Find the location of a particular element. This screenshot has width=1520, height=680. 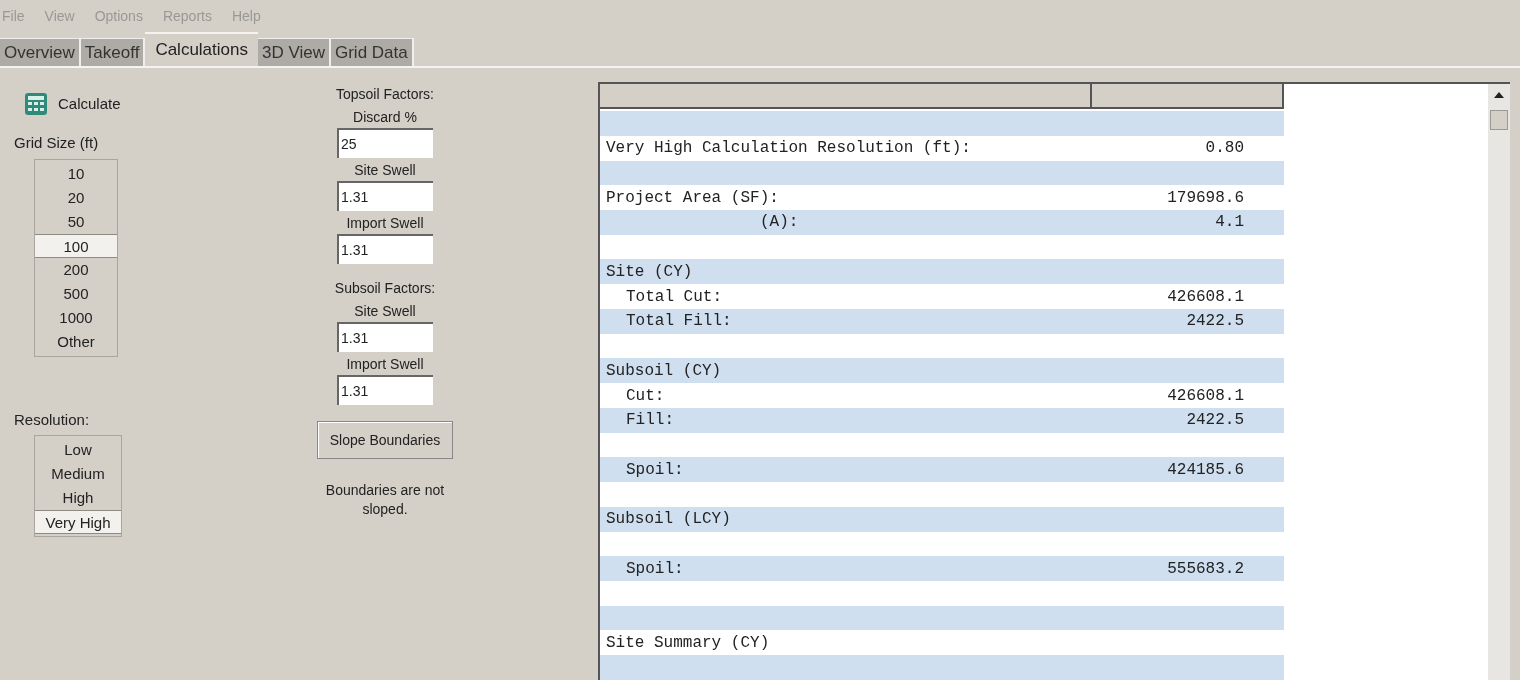

list-item: 500 is located at coordinates (76, 293).